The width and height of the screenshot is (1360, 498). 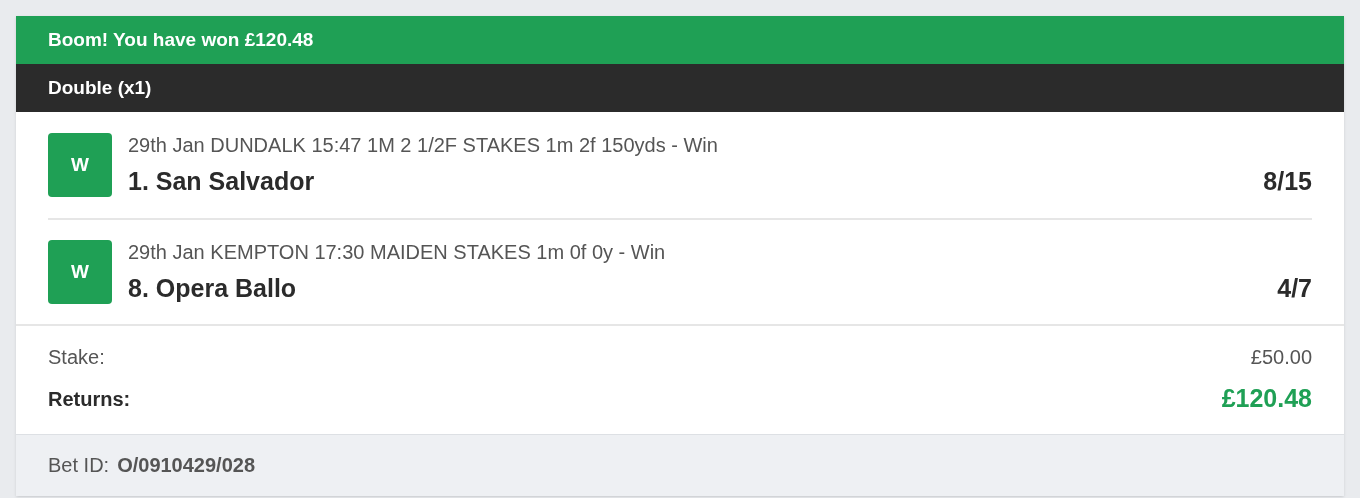 I want to click on event-description: 29th Jan KEMPTON 17:30 MAIDEN STAKES 1m 0f 0y - Win, so click(x=397, y=252).